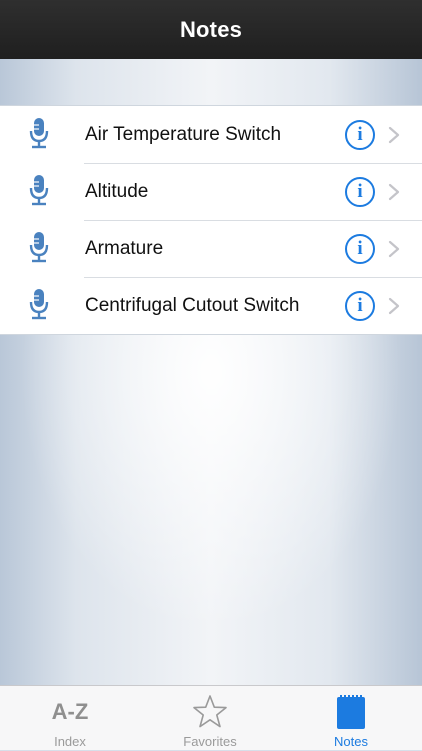 The image size is (422, 751). Describe the element at coordinates (210, 711) in the screenshot. I see `star-icon` at that location.